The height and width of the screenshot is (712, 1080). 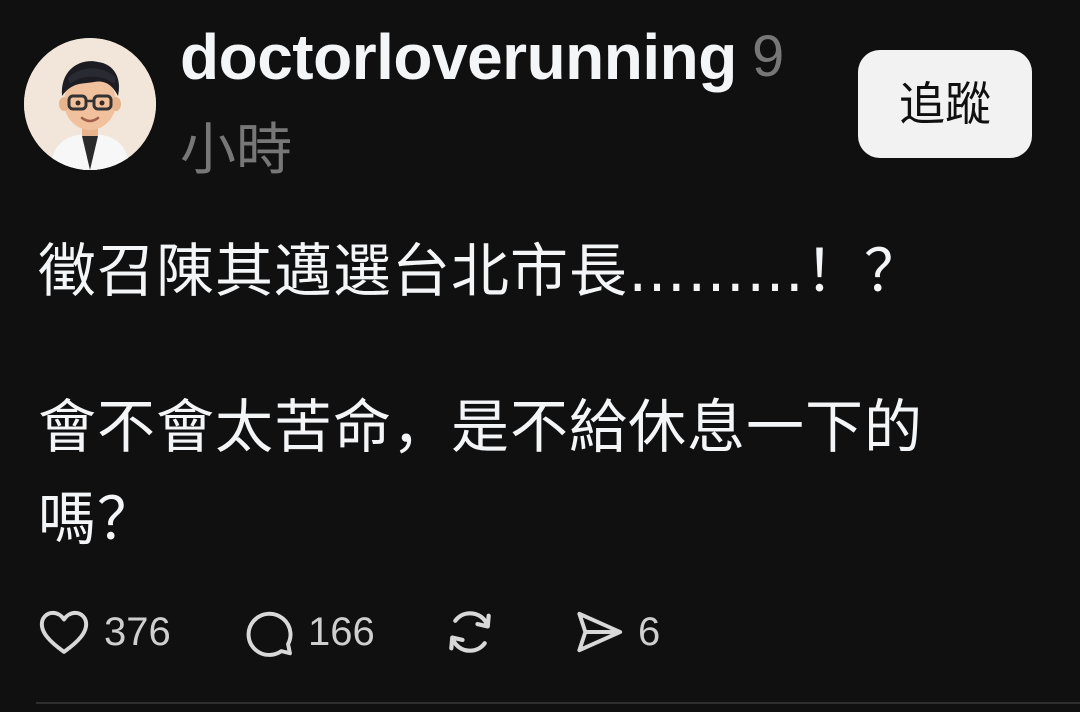 What do you see at coordinates (768, 56) in the screenshot?
I see `post-time-number: 9` at bounding box center [768, 56].